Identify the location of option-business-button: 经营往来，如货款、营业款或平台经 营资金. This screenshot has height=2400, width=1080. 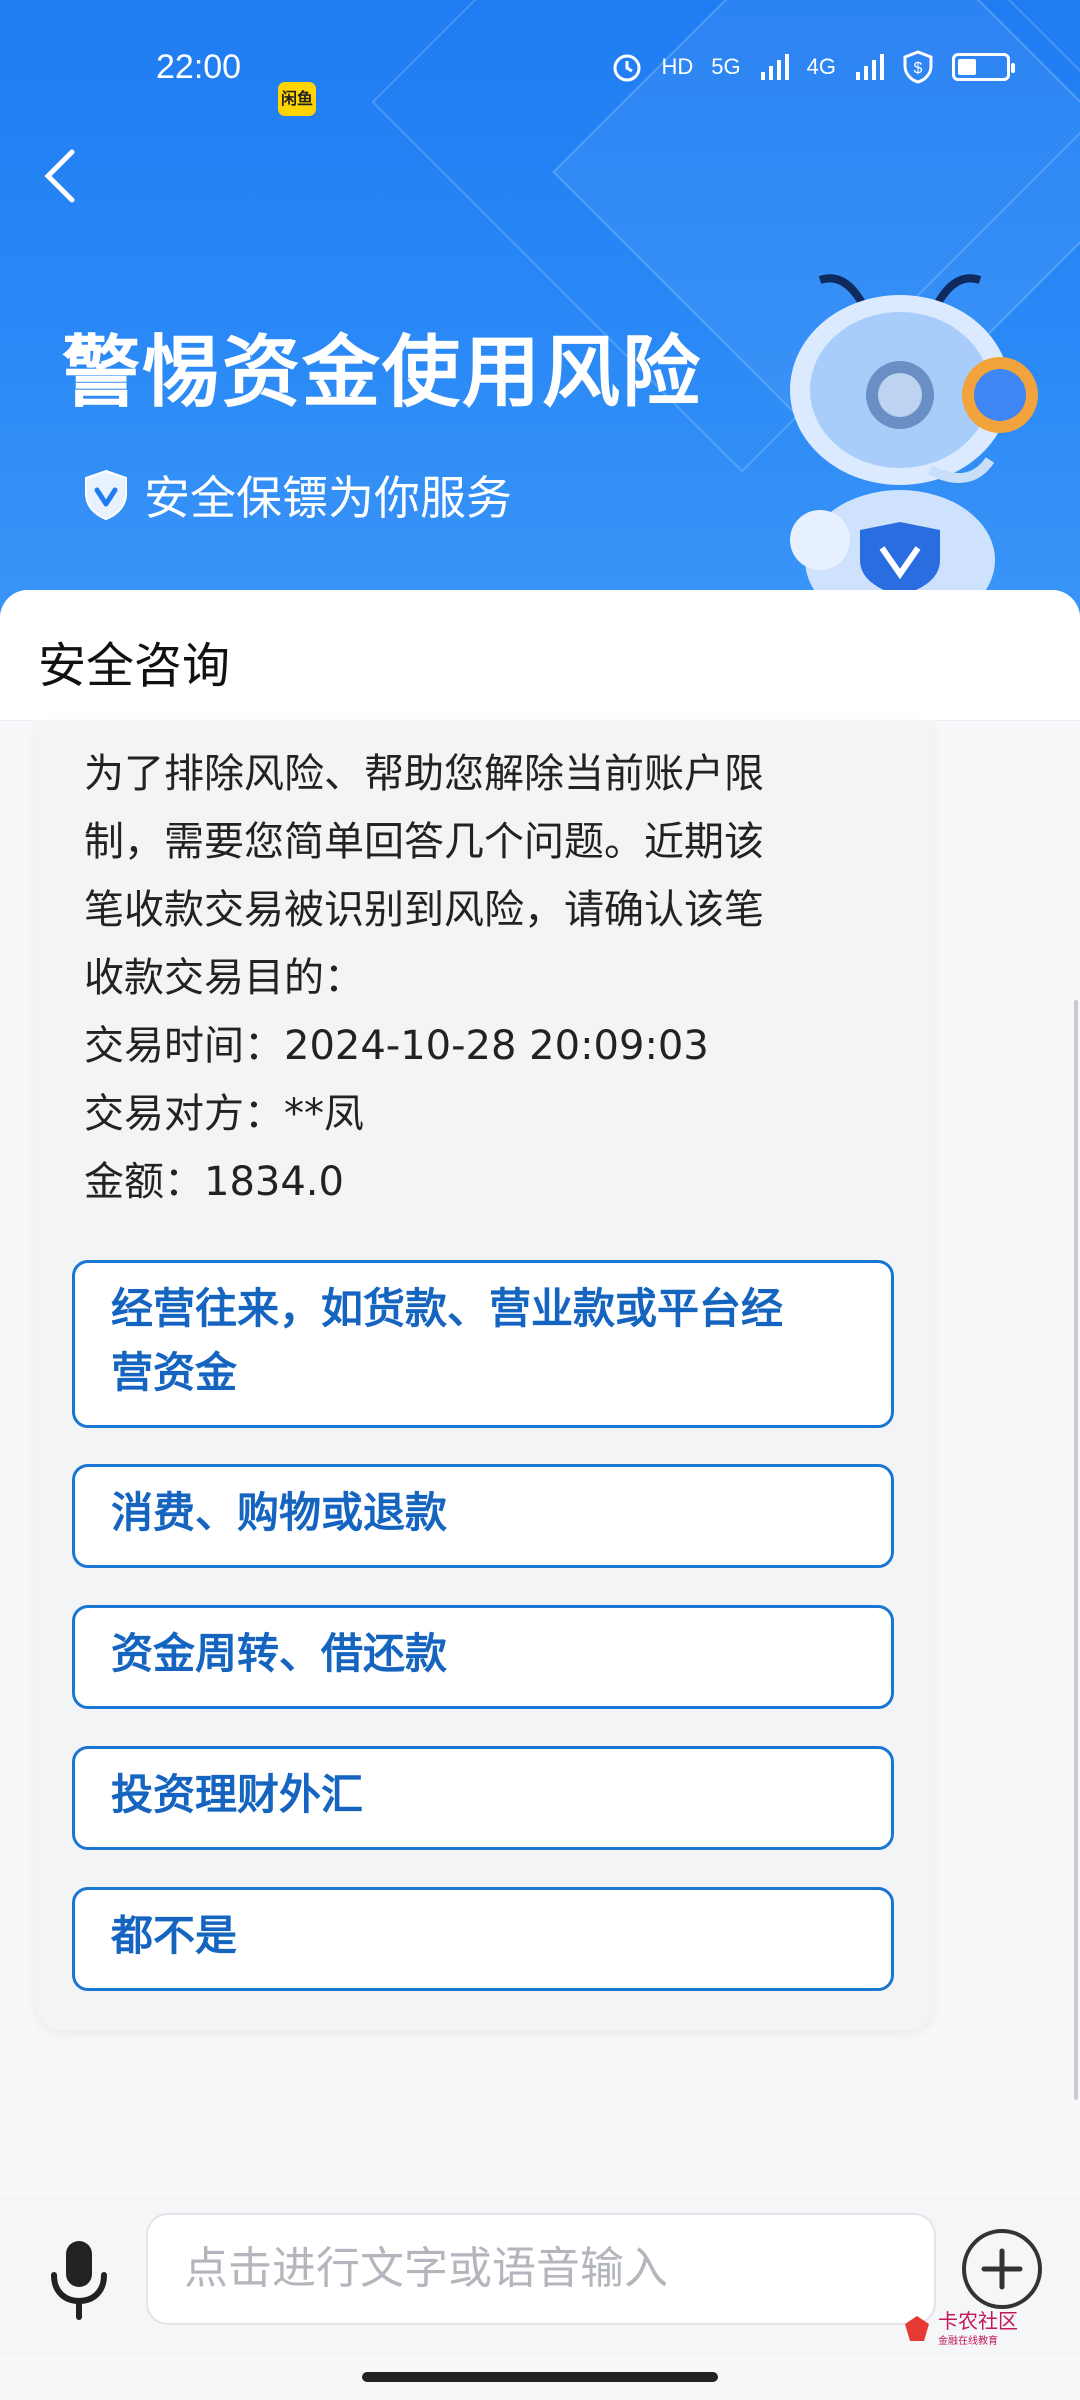
(483, 1344).